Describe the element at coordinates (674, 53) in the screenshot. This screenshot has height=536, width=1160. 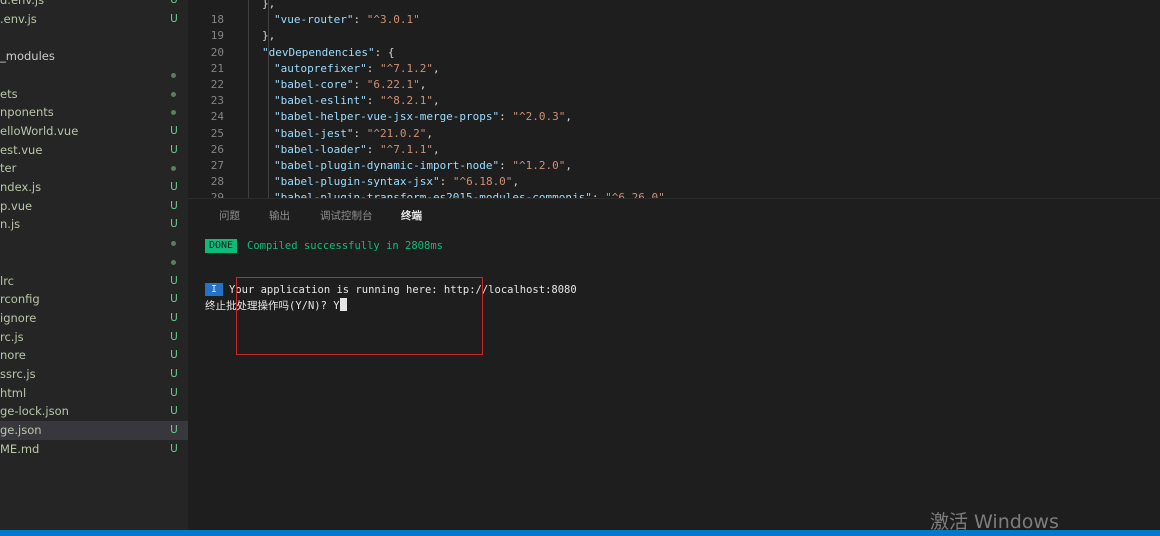
I see `code-line: 20 "devDependencies": {` at that location.